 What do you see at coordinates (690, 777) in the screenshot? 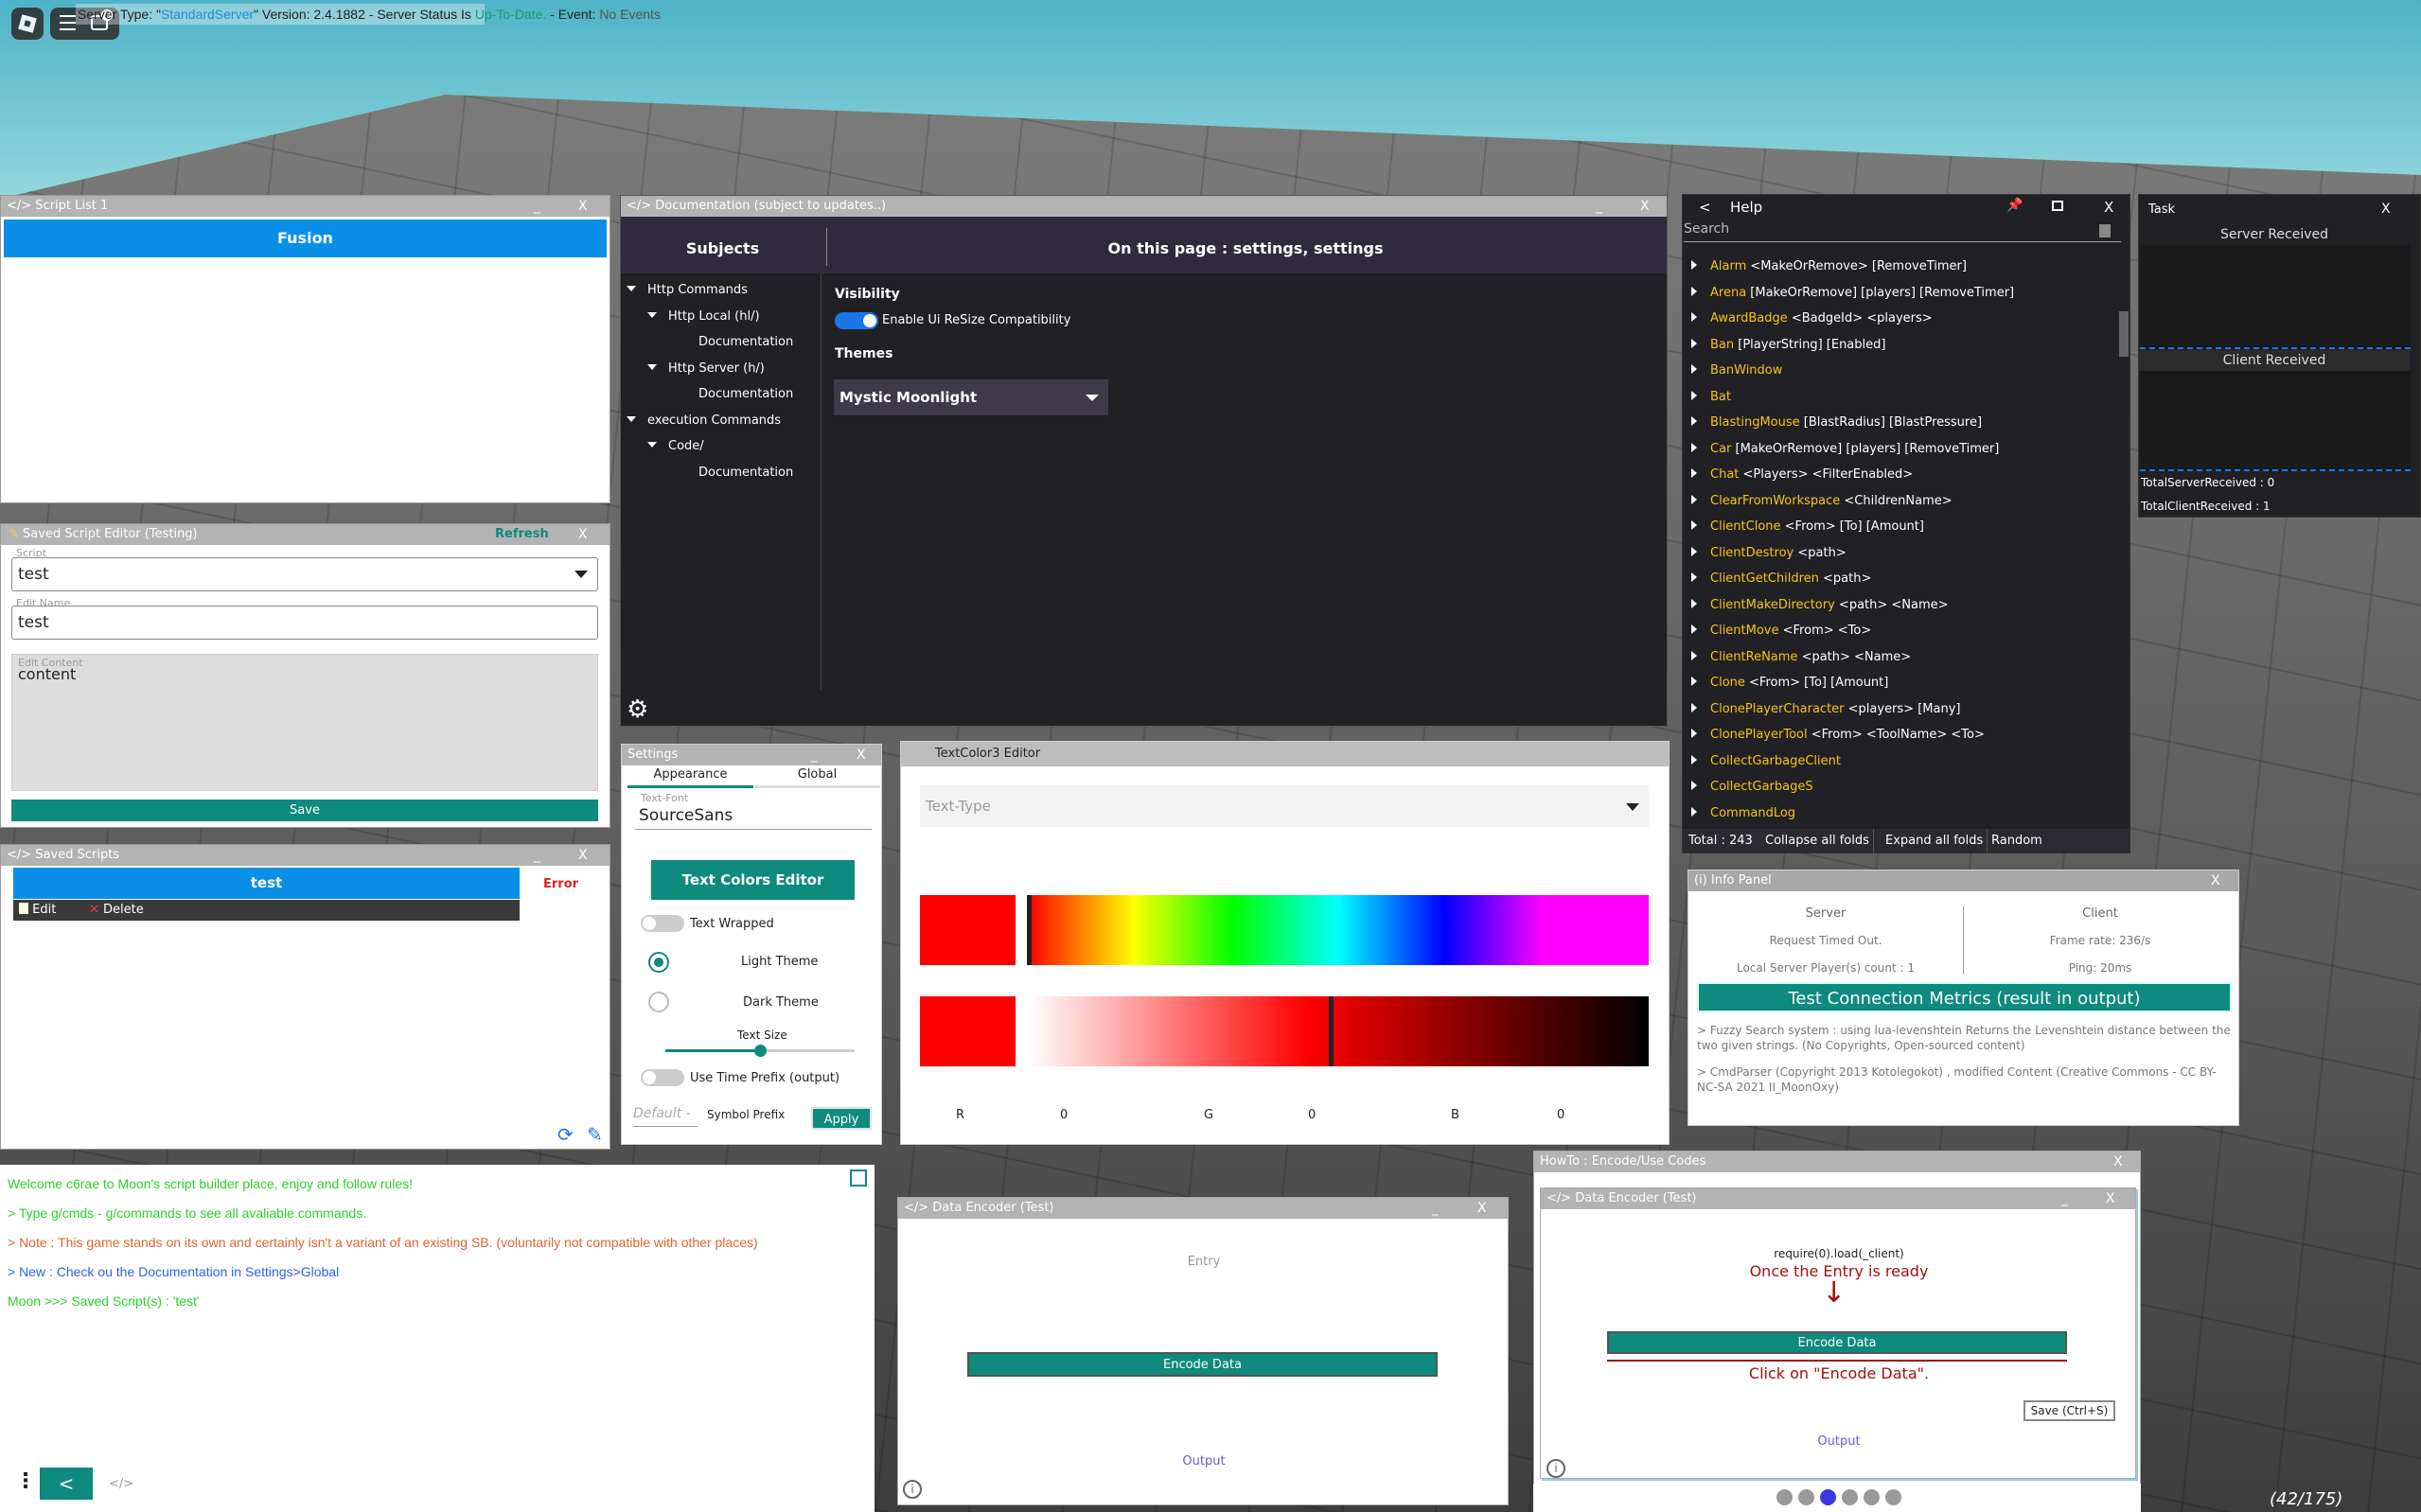
I see `tab-appearance: Appearance` at bounding box center [690, 777].